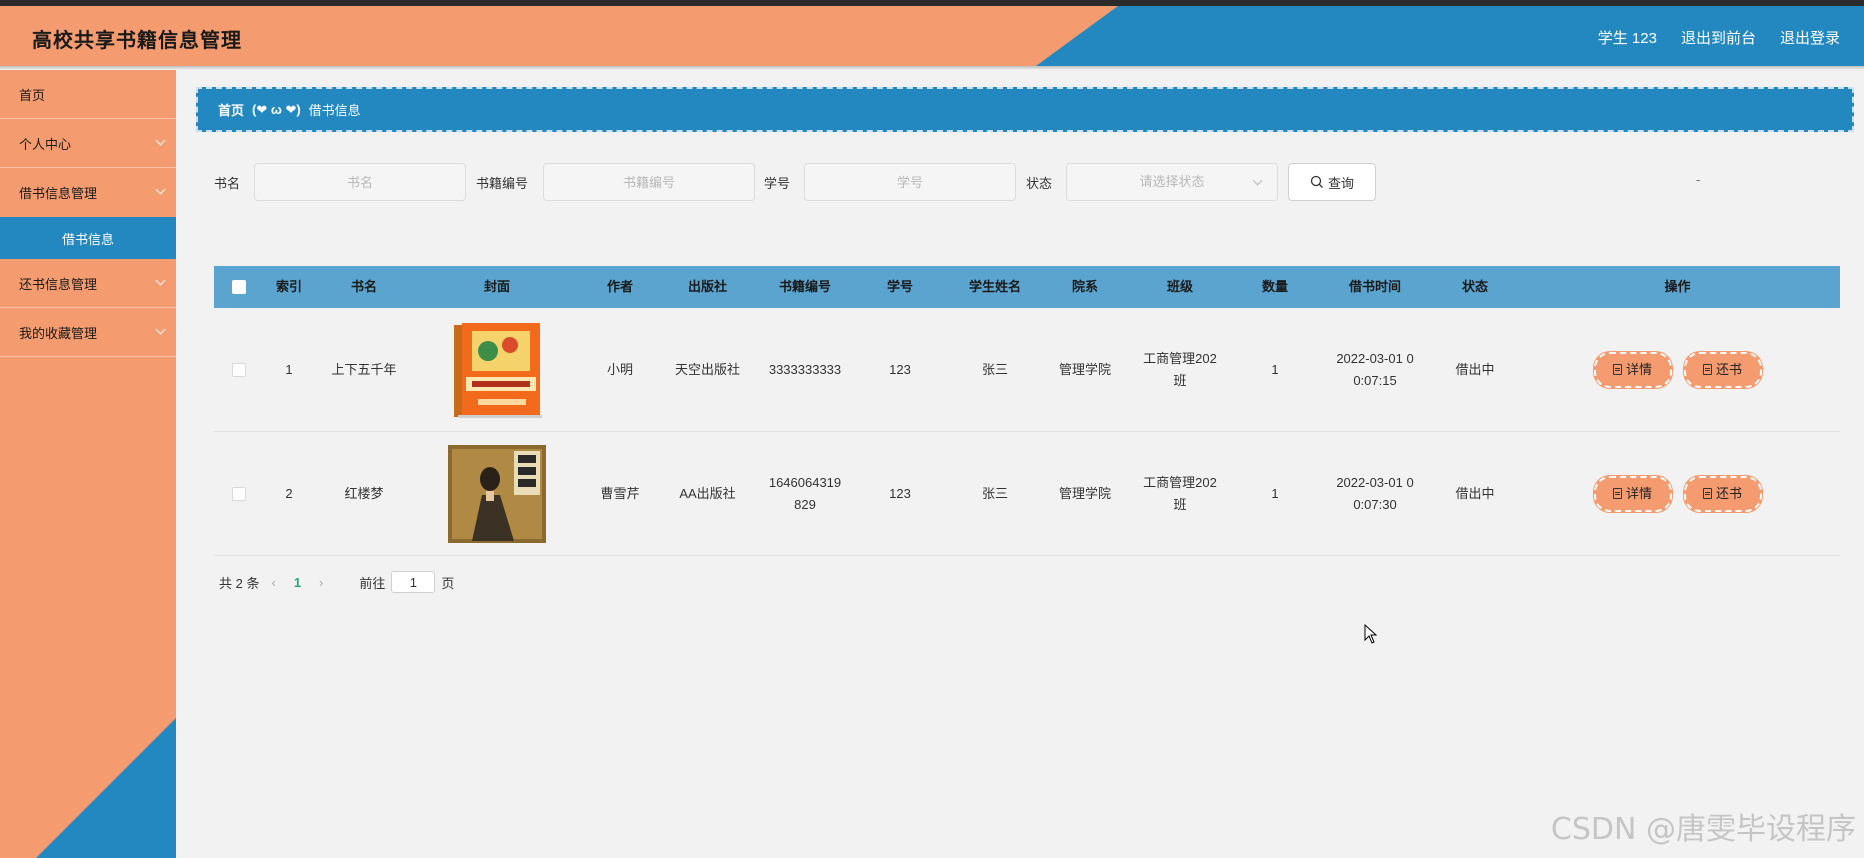 The image size is (1864, 858). Describe the element at coordinates (649, 182) in the screenshot. I see `book-no-input` at that location.